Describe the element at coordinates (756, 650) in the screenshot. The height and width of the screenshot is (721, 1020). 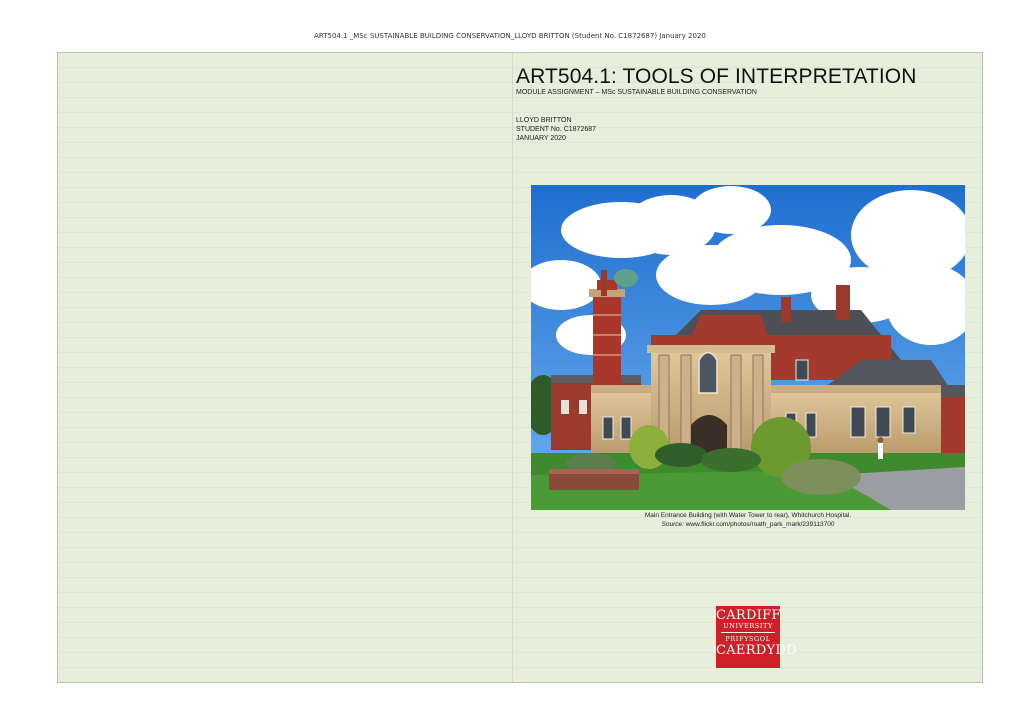
I see `logo-line-caerdydd: CAERDYDD` at that location.